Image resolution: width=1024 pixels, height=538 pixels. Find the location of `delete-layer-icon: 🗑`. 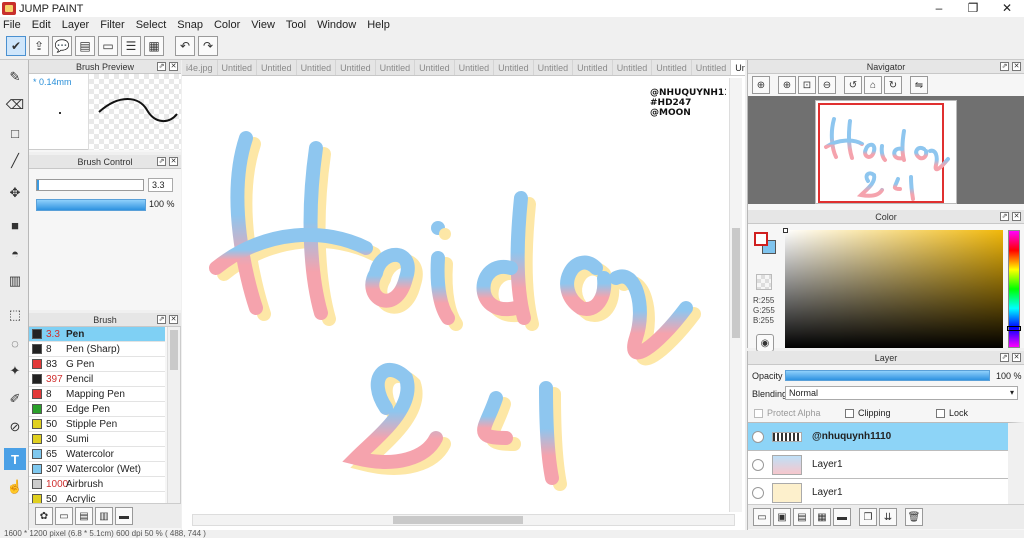

delete-layer-icon: 🗑 is located at coordinates (914, 517).